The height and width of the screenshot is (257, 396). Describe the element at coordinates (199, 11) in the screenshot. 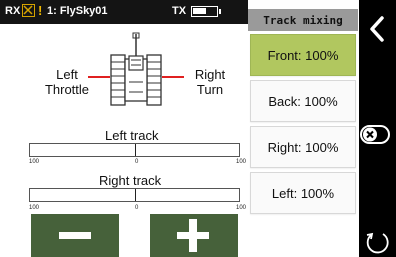

I see `tx-battery-fill` at that location.